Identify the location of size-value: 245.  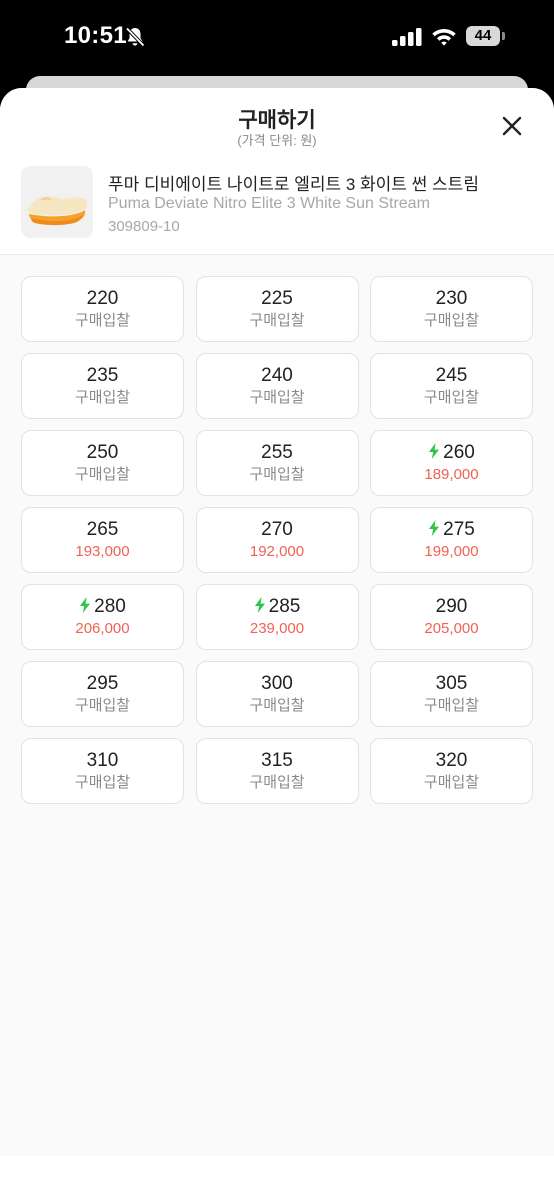
(451, 375).